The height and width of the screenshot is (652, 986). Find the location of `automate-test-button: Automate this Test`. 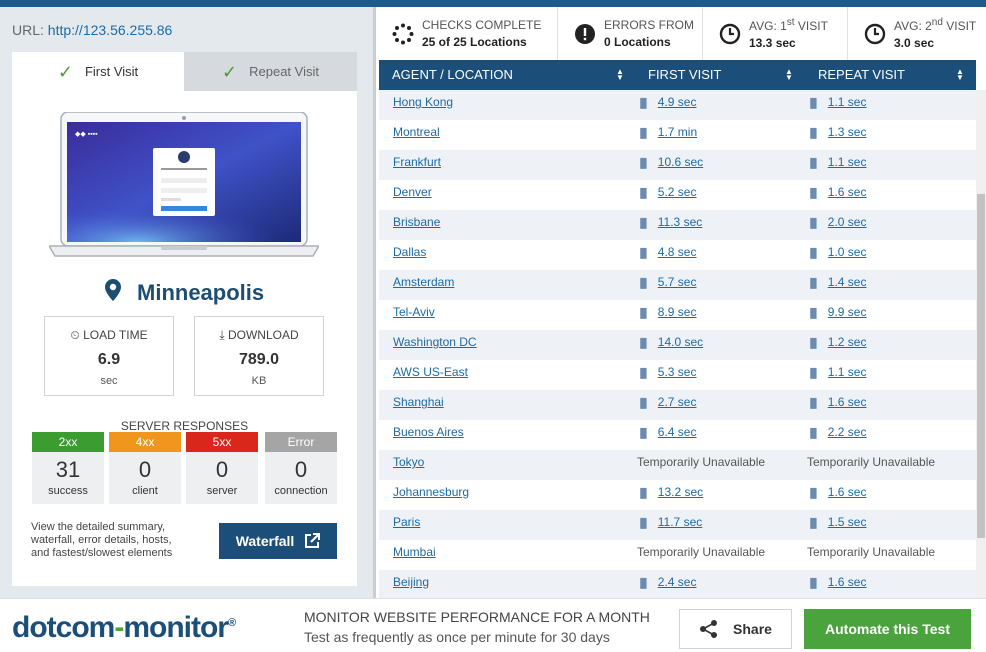

automate-test-button: Automate this Test is located at coordinates (887, 629).